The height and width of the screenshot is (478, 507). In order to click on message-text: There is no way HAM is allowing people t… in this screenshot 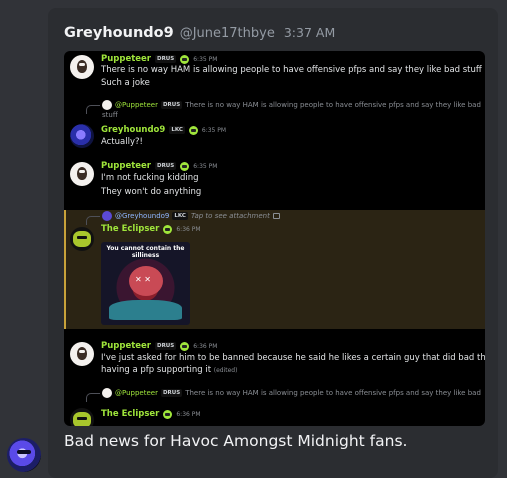, I will do `click(291, 70)`.